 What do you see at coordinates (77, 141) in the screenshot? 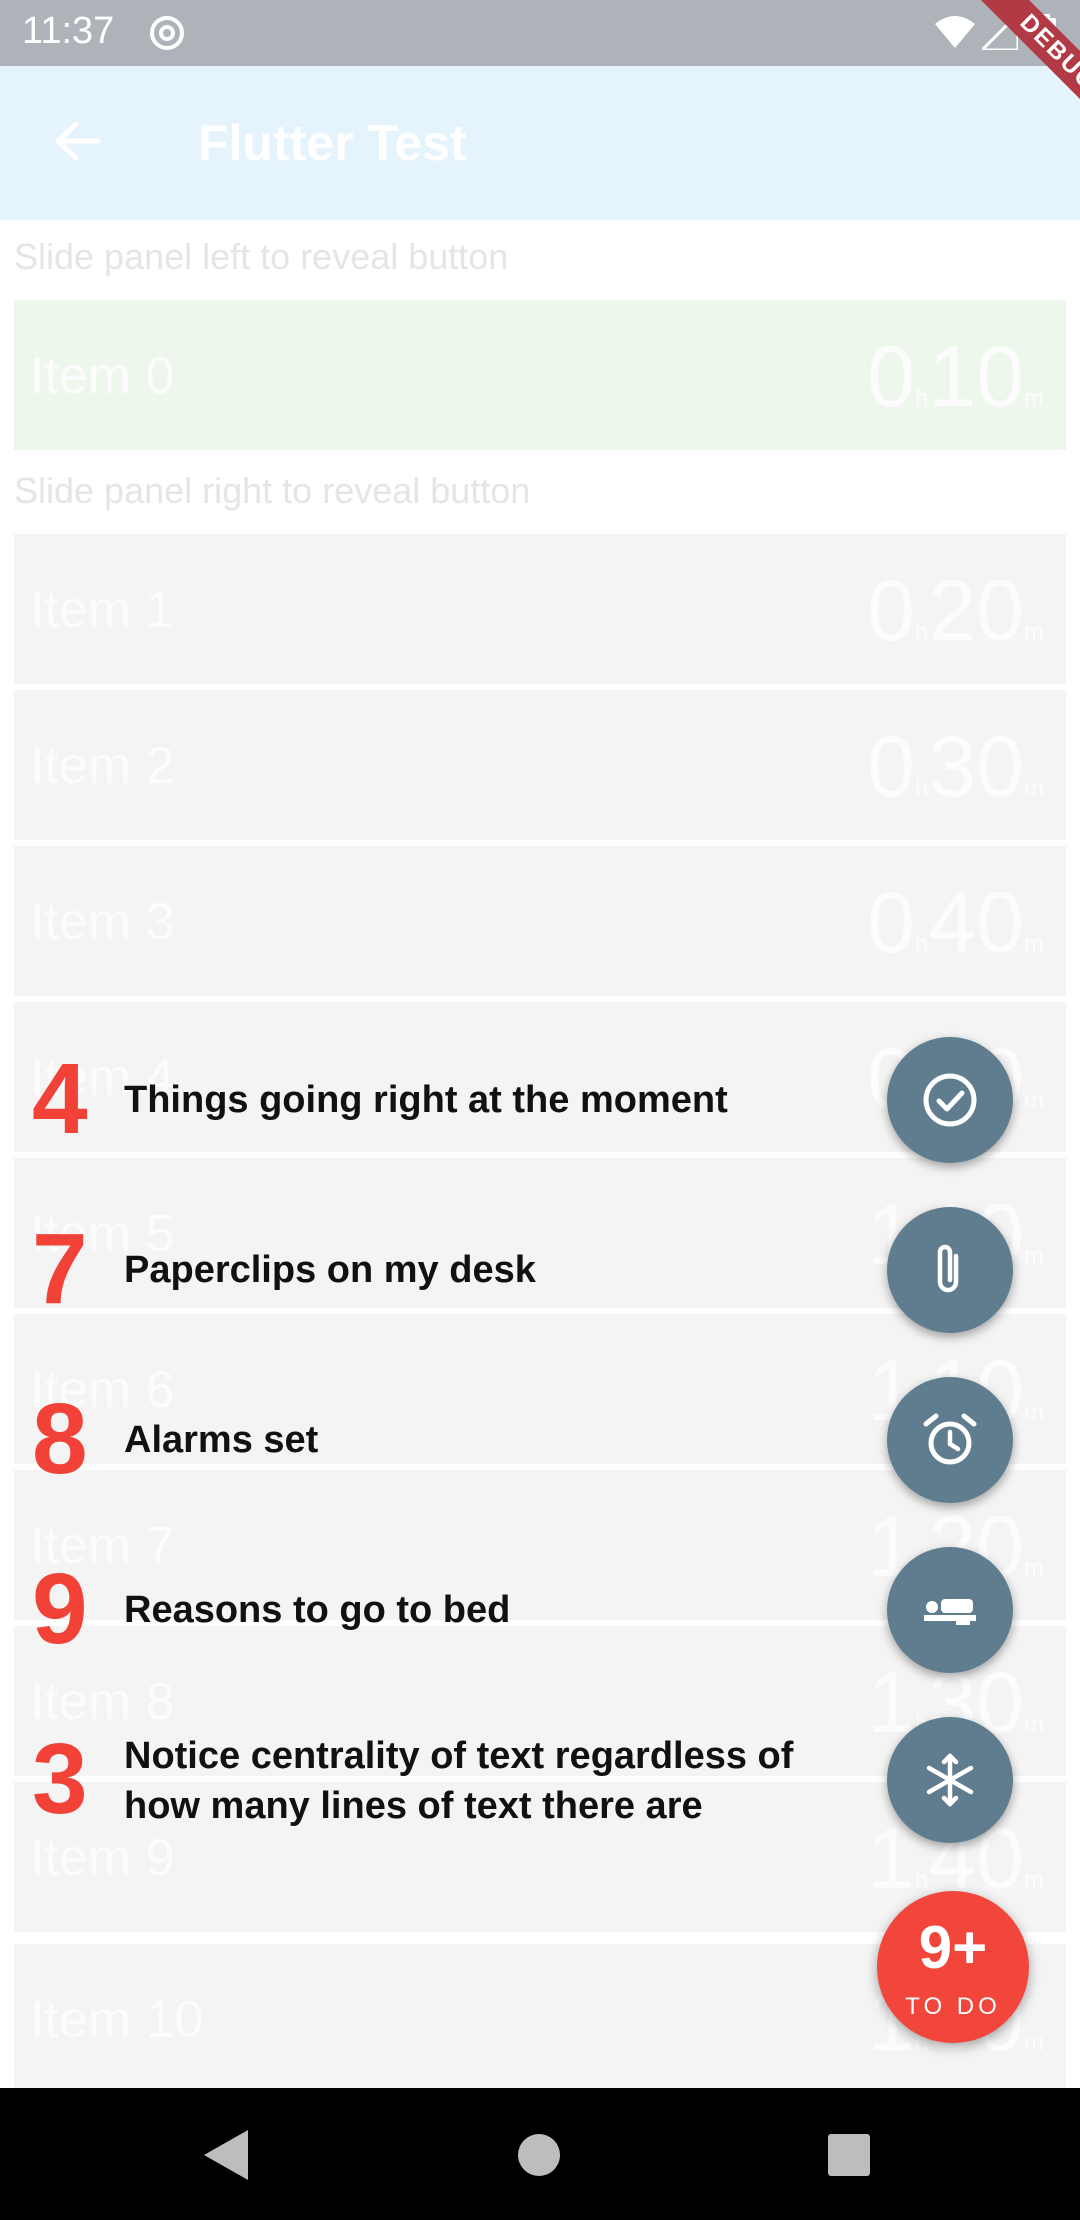
I see `back-arrow-icon` at bounding box center [77, 141].